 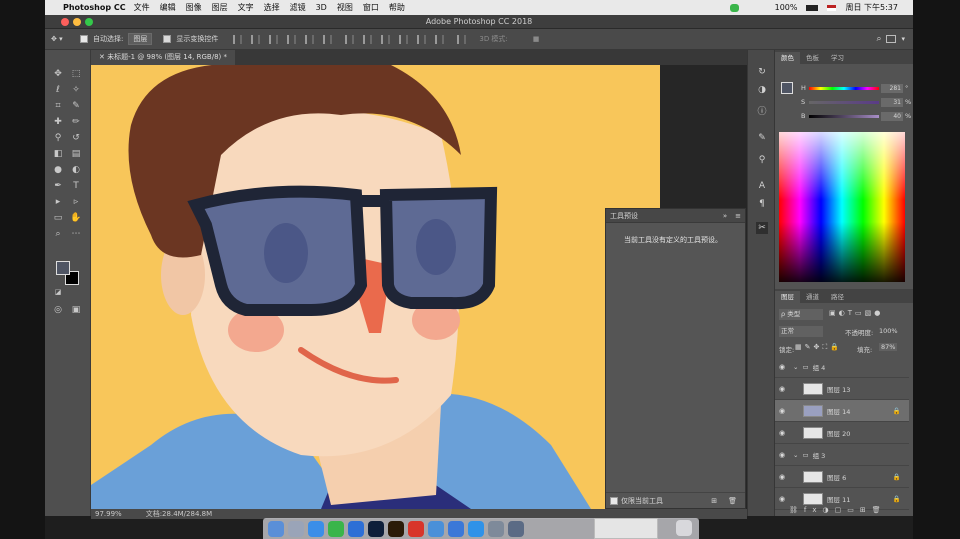 What do you see at coordinates (140, 39) in the screenshot?
I see `auto-select-dropdown: 图层` at bounding box center [140, 39].